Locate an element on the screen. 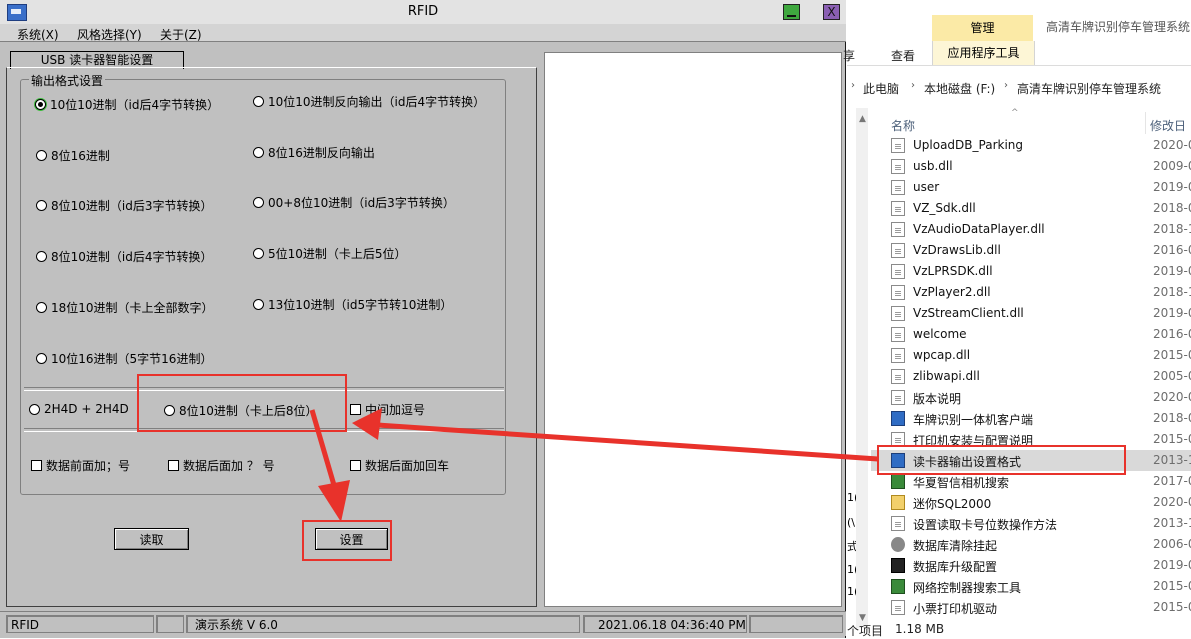 This screenshot has height=639, width=1191. status-selection-size: 1.18 MB is located at coordinates (920, 629).